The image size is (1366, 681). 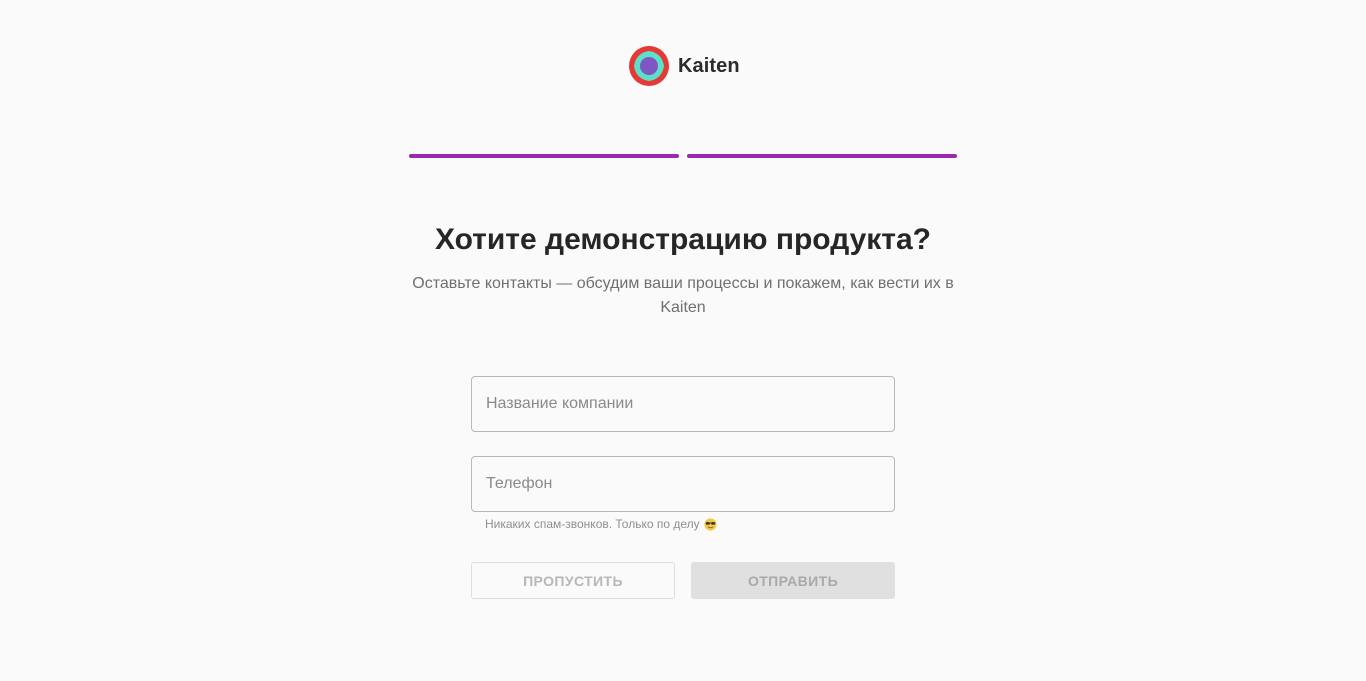 What do you see at coordinates (683, 156) in the screenshot?
I see `progress-steps` at bounding box center [683, 156].